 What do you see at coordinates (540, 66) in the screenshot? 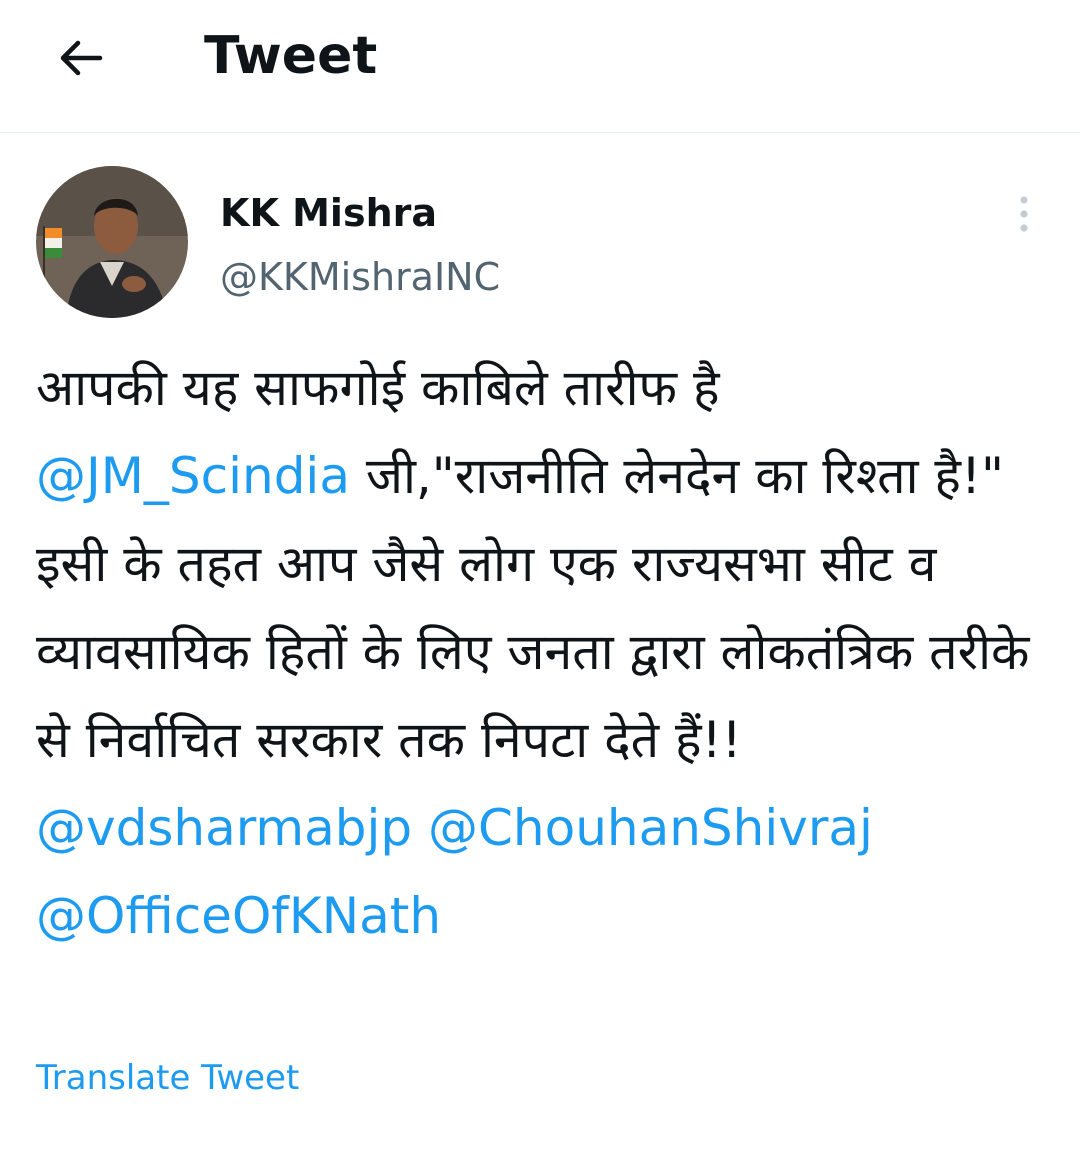
I see `top-bar: Tweet` at bounding box center [540, 66].